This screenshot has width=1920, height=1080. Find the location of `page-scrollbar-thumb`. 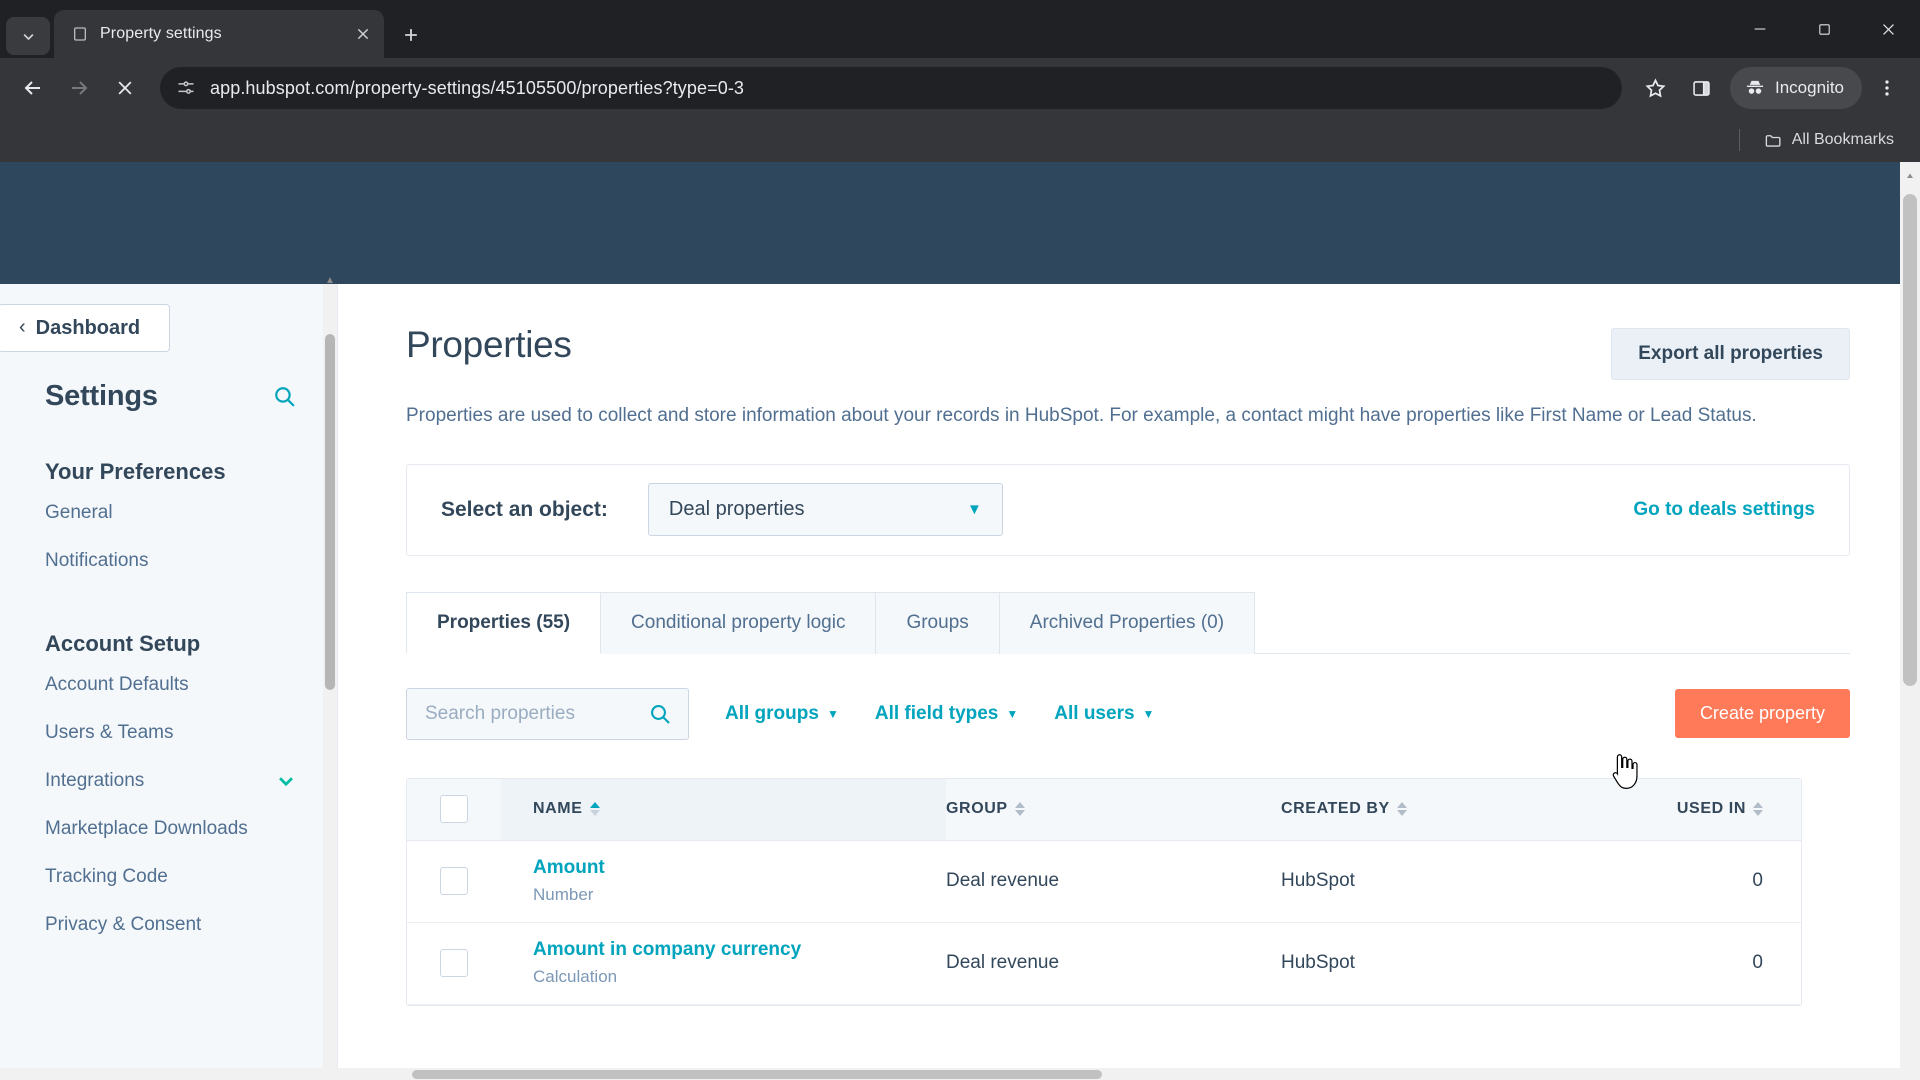

page-scrollbar-thumb is located at coordinates (1910, 440).